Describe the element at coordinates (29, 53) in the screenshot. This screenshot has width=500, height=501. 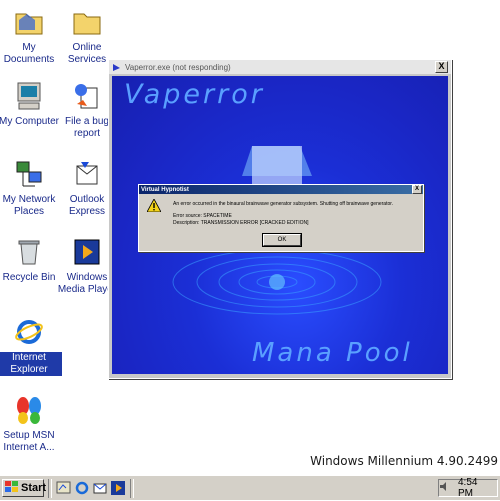
I see `desktop-icon-label: My Documents` at that location.